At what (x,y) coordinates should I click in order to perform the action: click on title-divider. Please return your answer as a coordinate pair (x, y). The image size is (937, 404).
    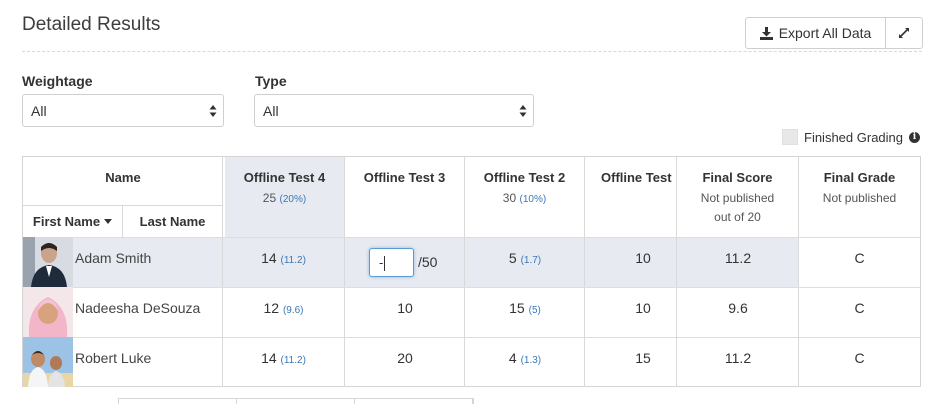
    Looking at the image, I should click on (472, 51).